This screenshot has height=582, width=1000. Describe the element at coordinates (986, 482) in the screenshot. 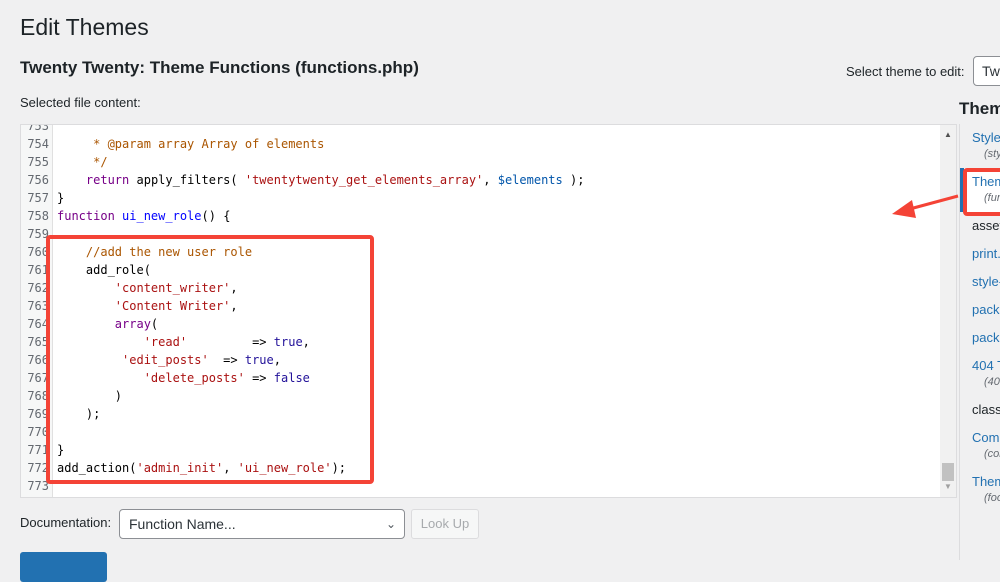

I see `file-name: Theme Footer` at that location.